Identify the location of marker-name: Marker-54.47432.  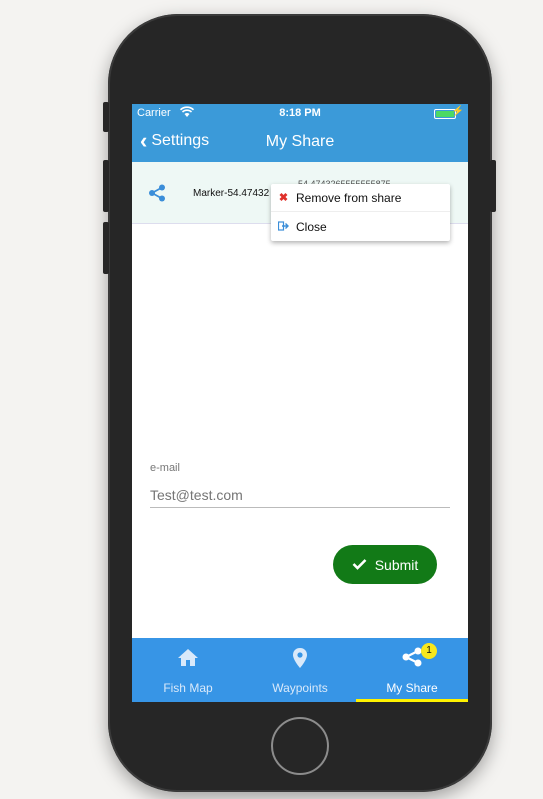
(231, 193).